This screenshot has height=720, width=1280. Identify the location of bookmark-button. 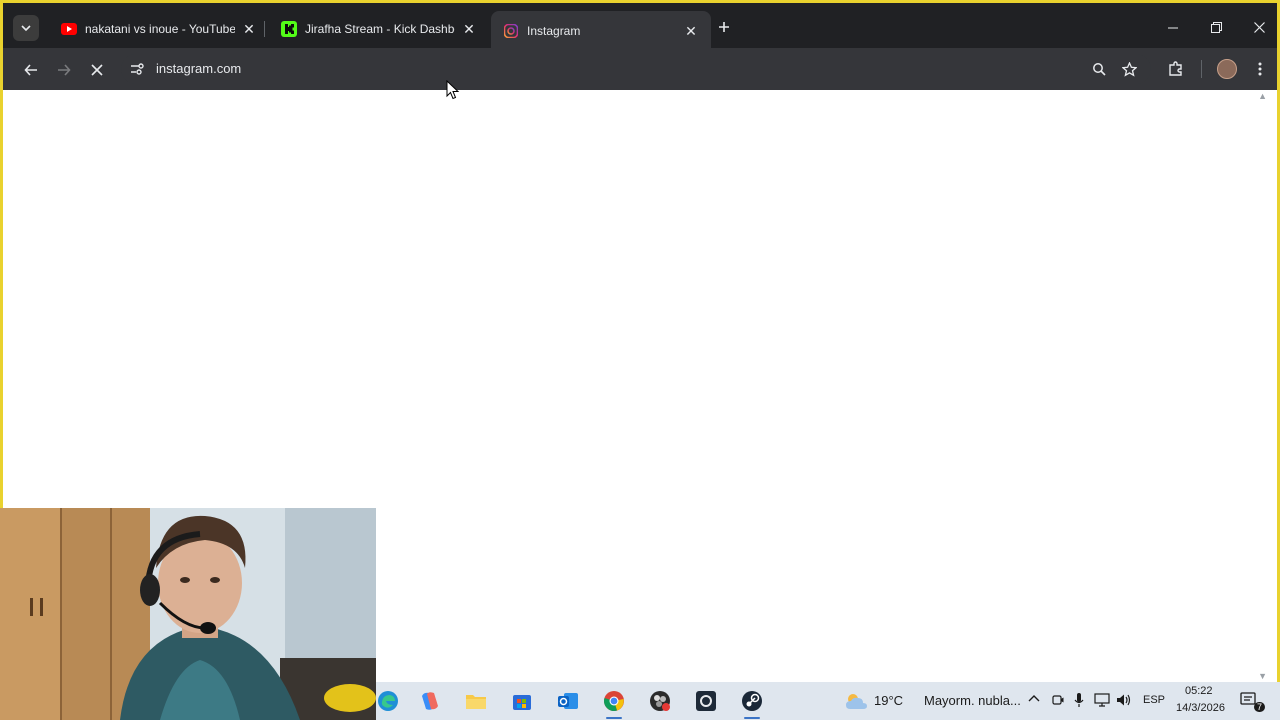
(1129, 69).